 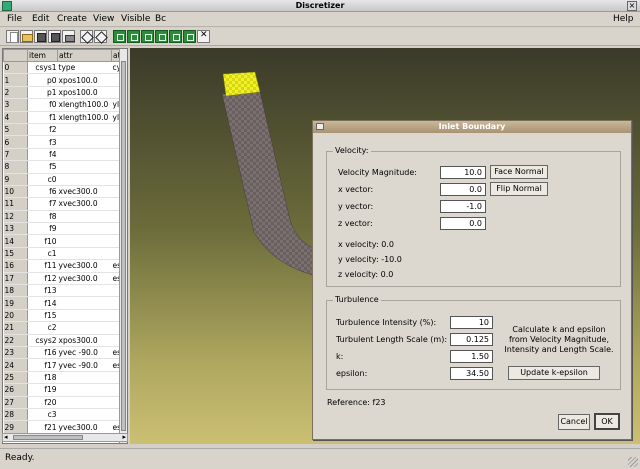 I want to click on table-row: 6 f3, so click(x=64, y=142).